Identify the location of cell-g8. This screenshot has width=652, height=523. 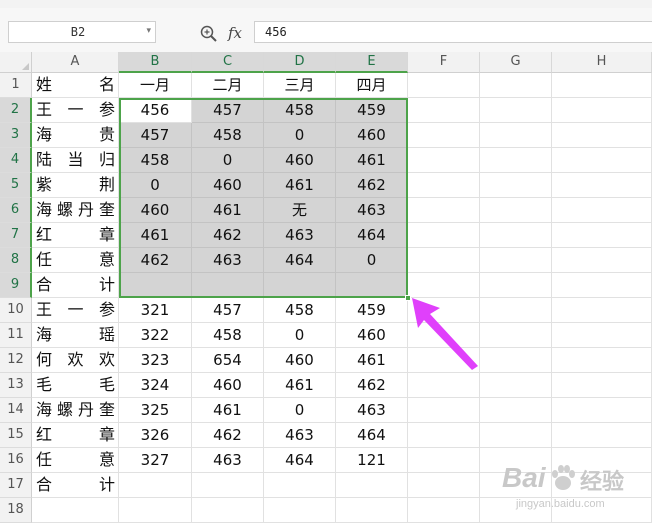
(516, 260).